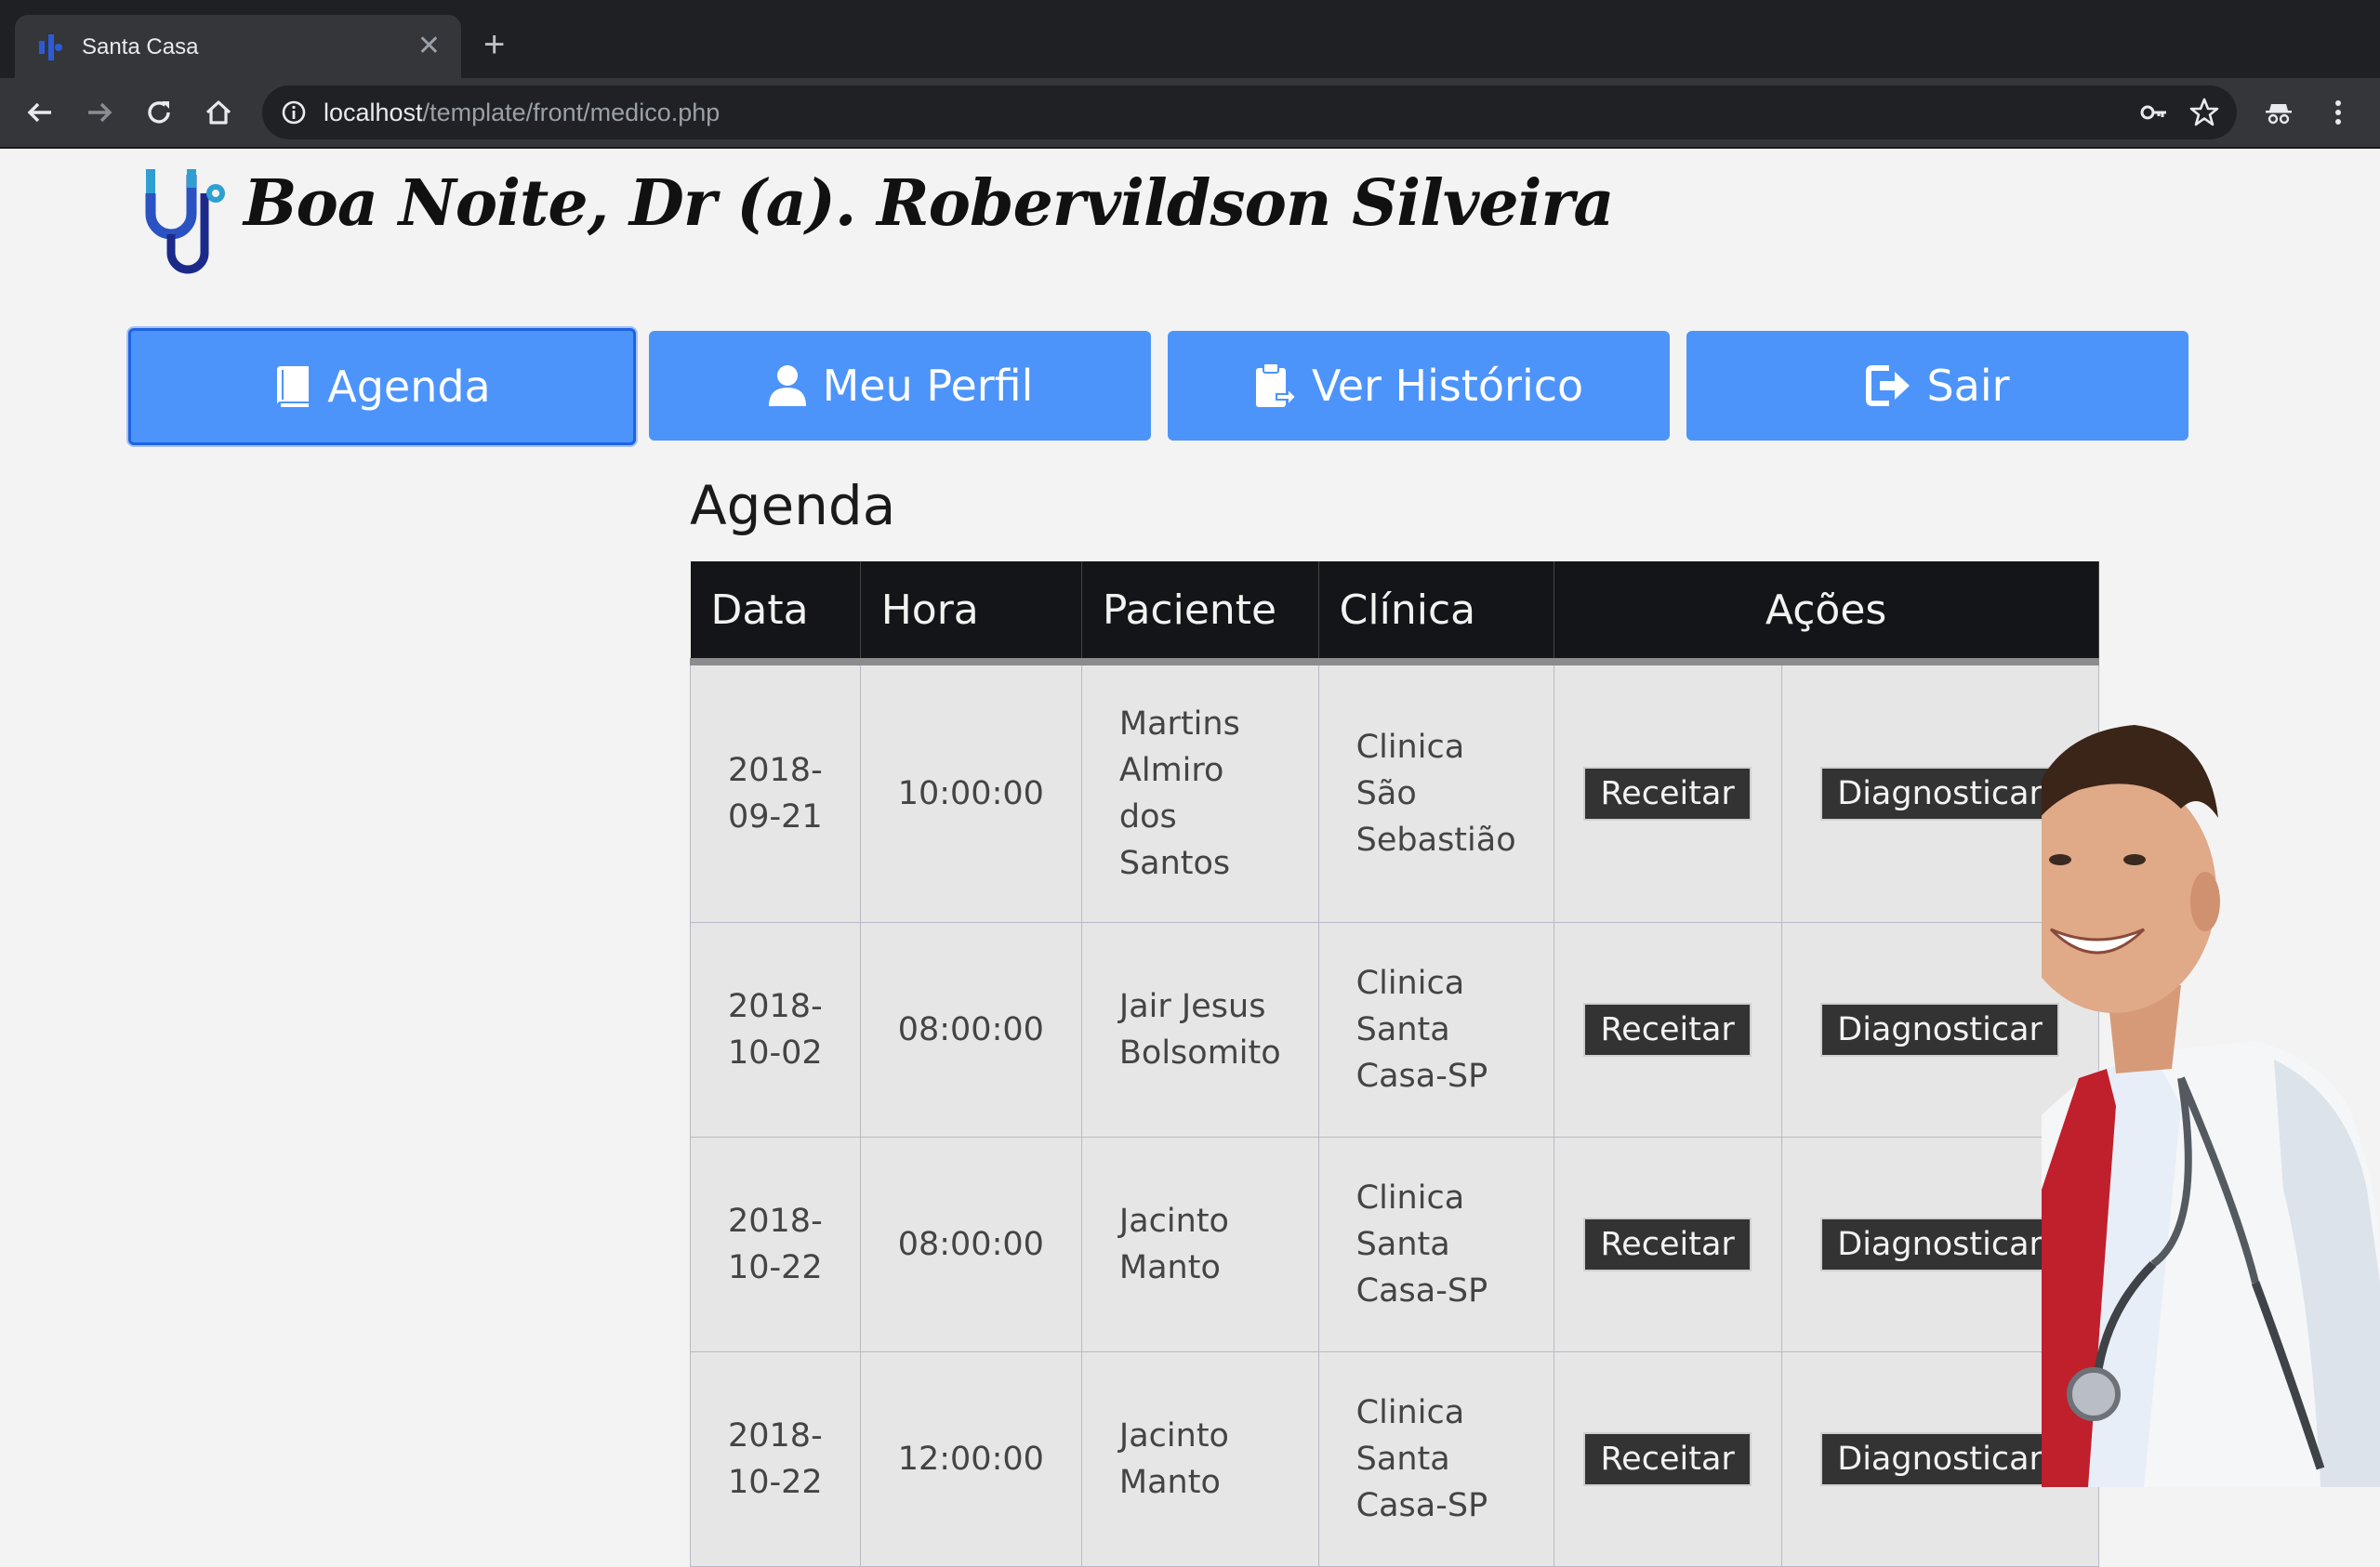 The height and width of the screenshot is (1567, 2380). I want to click on reload-icon, so click(159, 112).